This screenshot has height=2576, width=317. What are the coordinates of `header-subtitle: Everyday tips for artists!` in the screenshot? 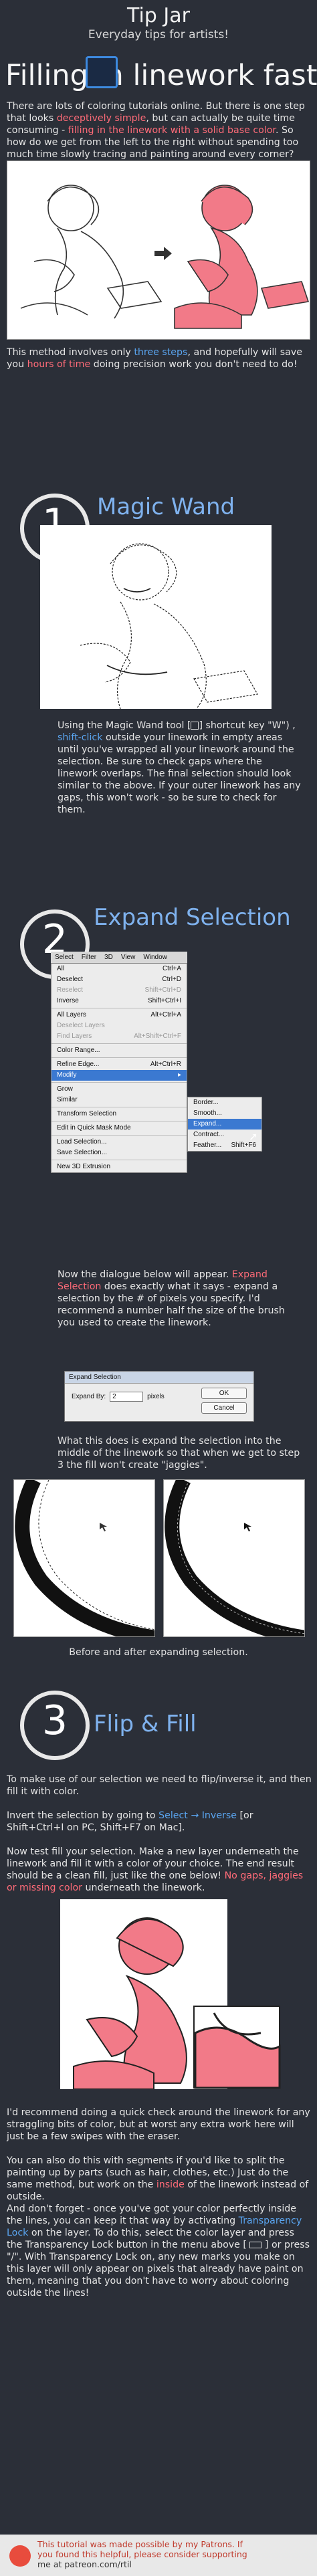 It's located at (158, 34).